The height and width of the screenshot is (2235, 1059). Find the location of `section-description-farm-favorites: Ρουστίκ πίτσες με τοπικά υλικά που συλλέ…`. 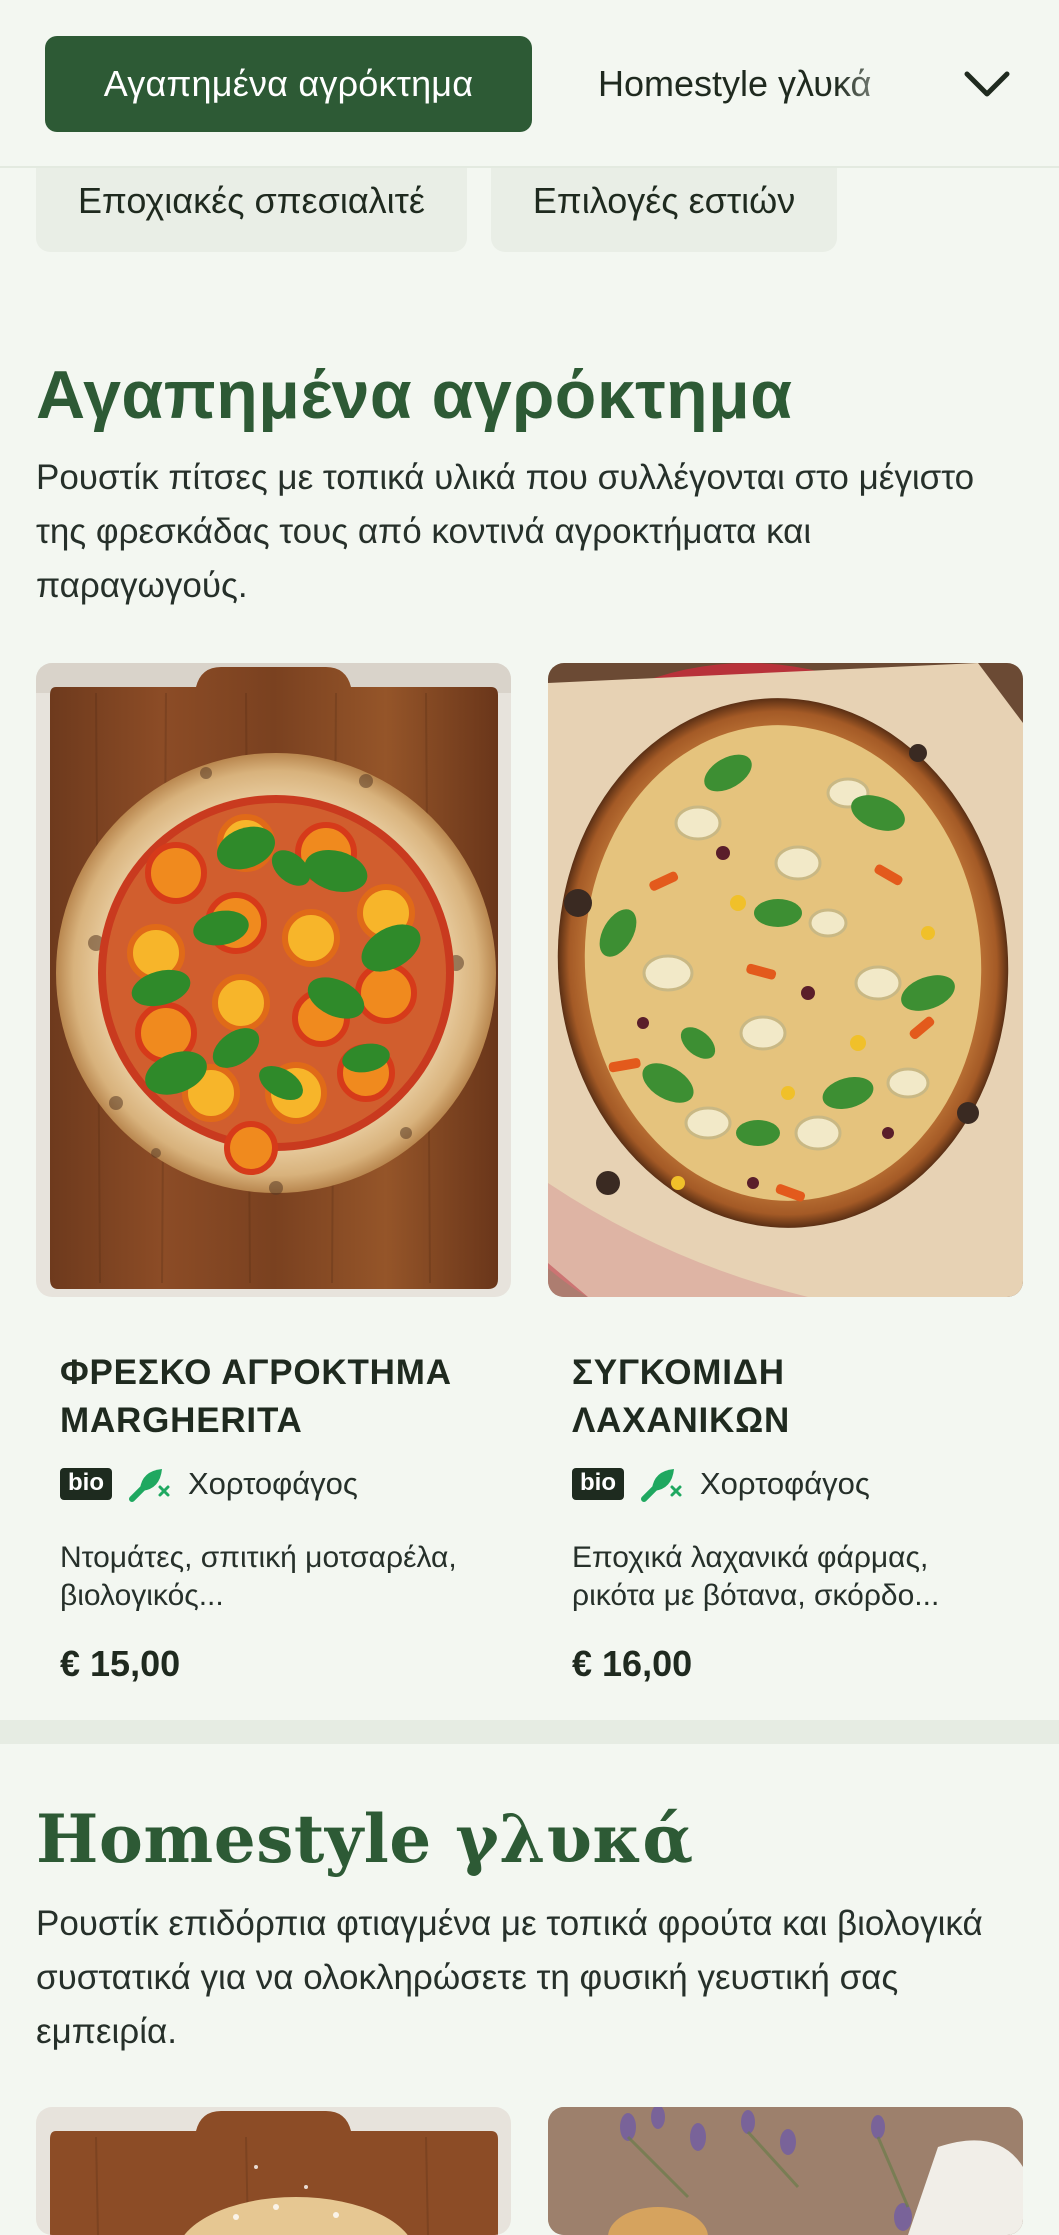

section-description-farm-favorites: Ρουστίκ πίτσες με τοπικά υλικά που συλλέ… is located at coordinates (505, 531).